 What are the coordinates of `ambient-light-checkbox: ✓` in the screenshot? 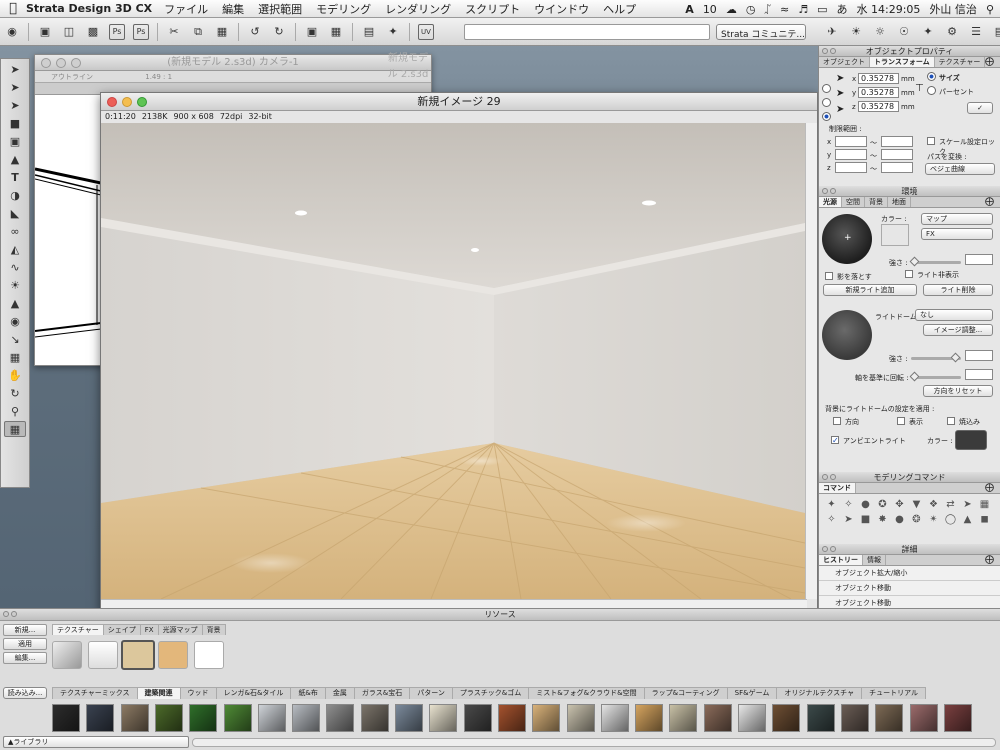 It's located at (835, 440).